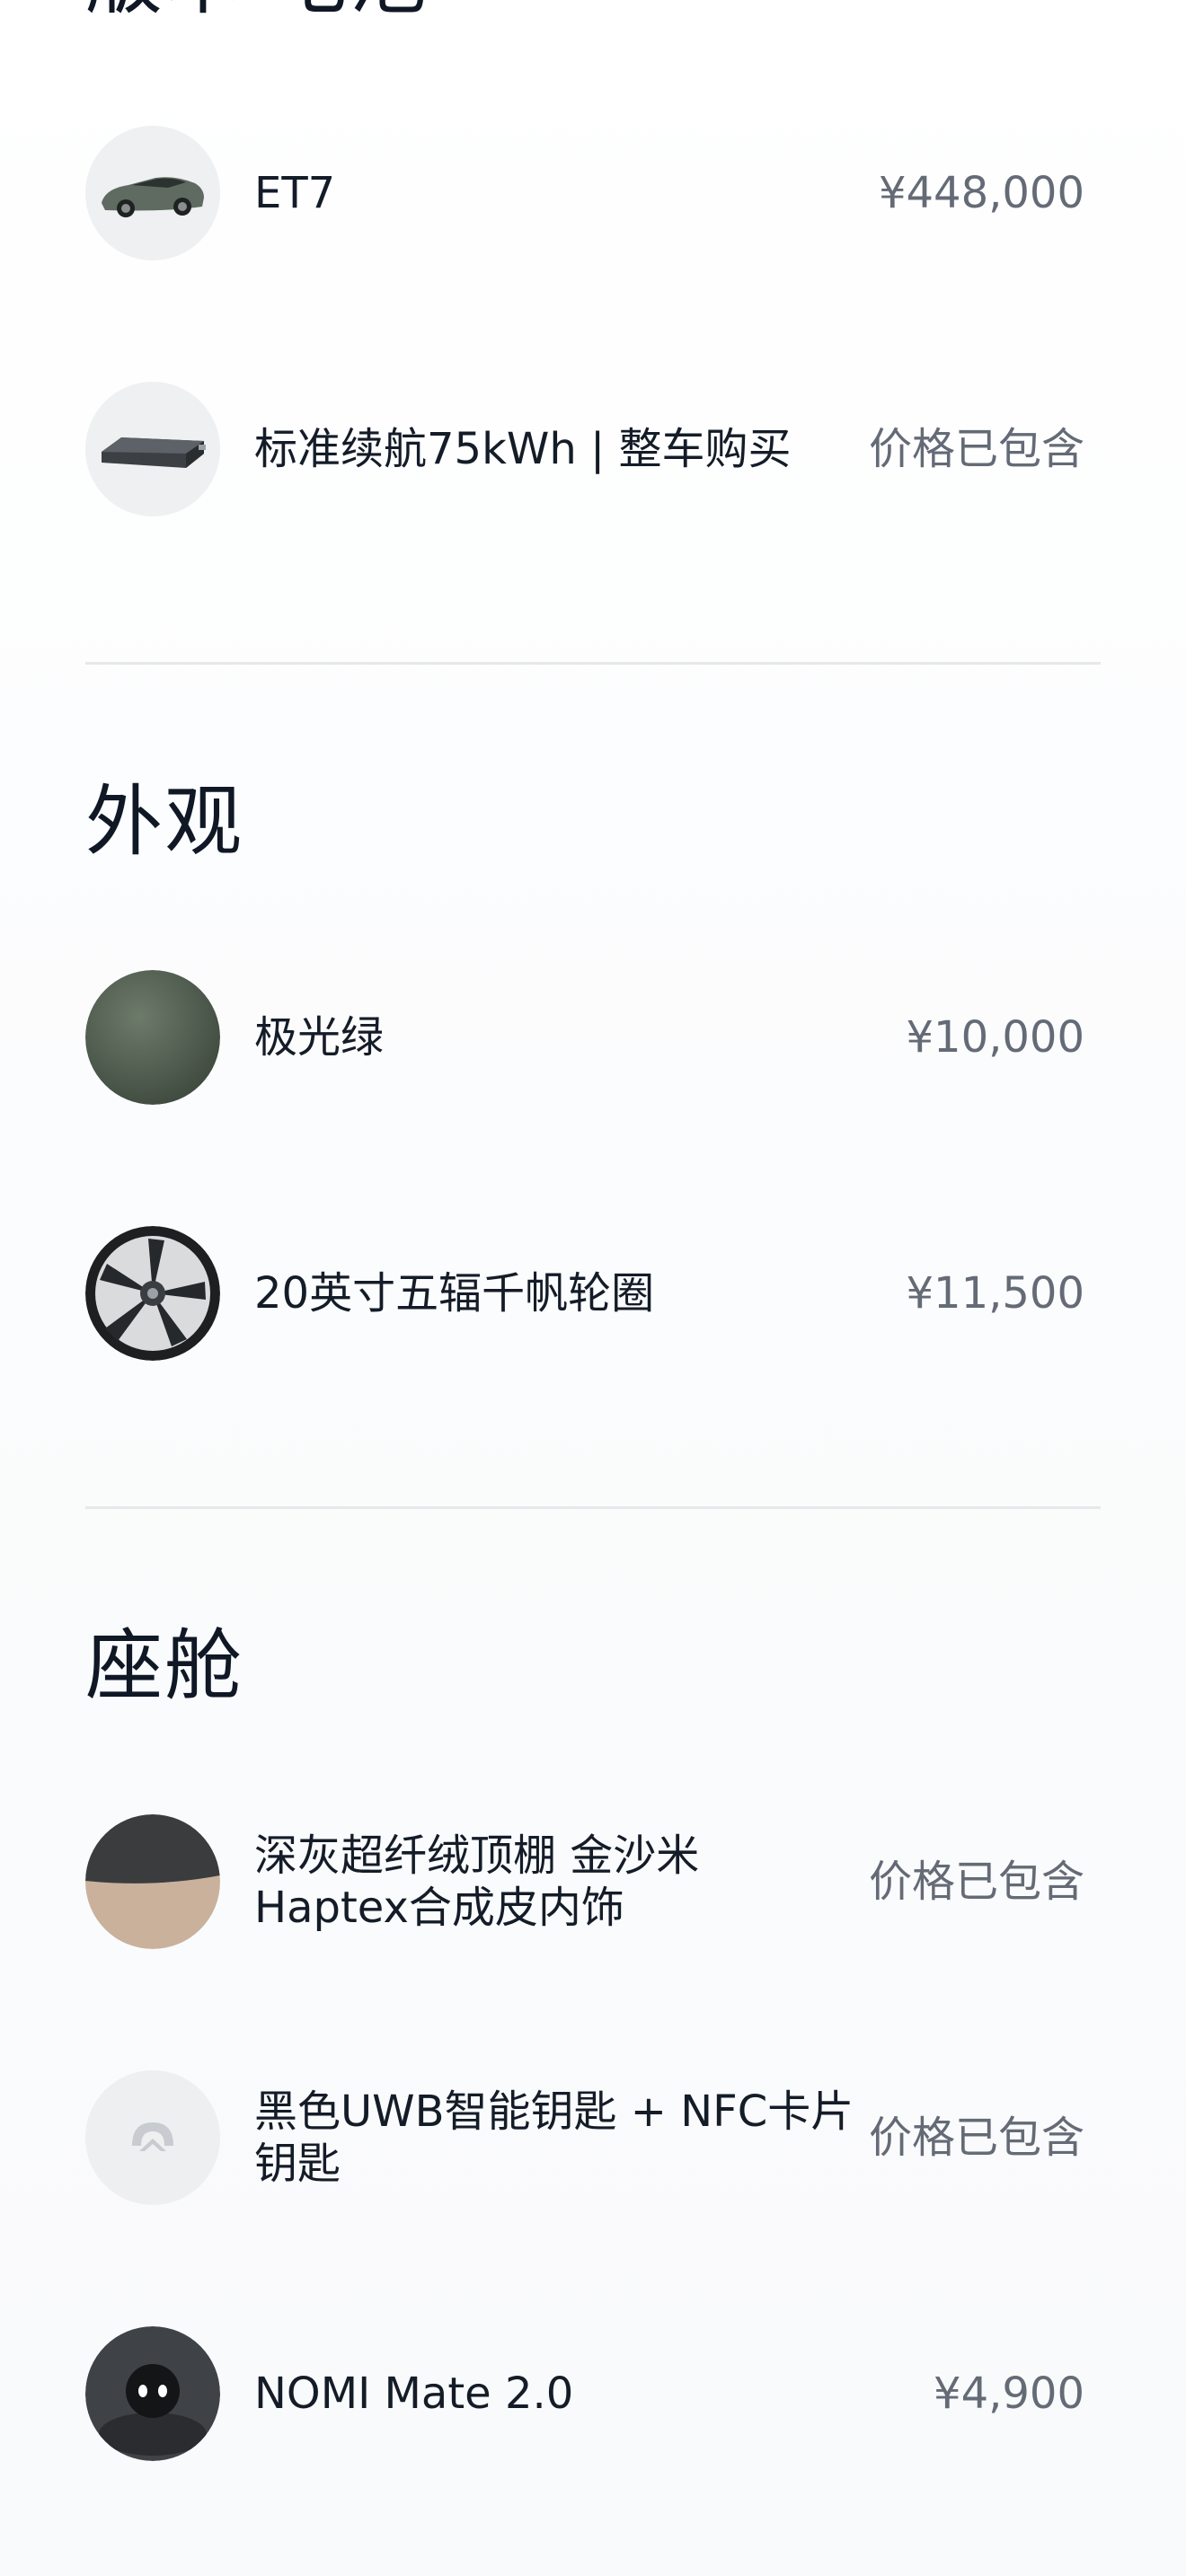  I want to click on item-name: NOMI Mate 2.0, so click(414, 2394).